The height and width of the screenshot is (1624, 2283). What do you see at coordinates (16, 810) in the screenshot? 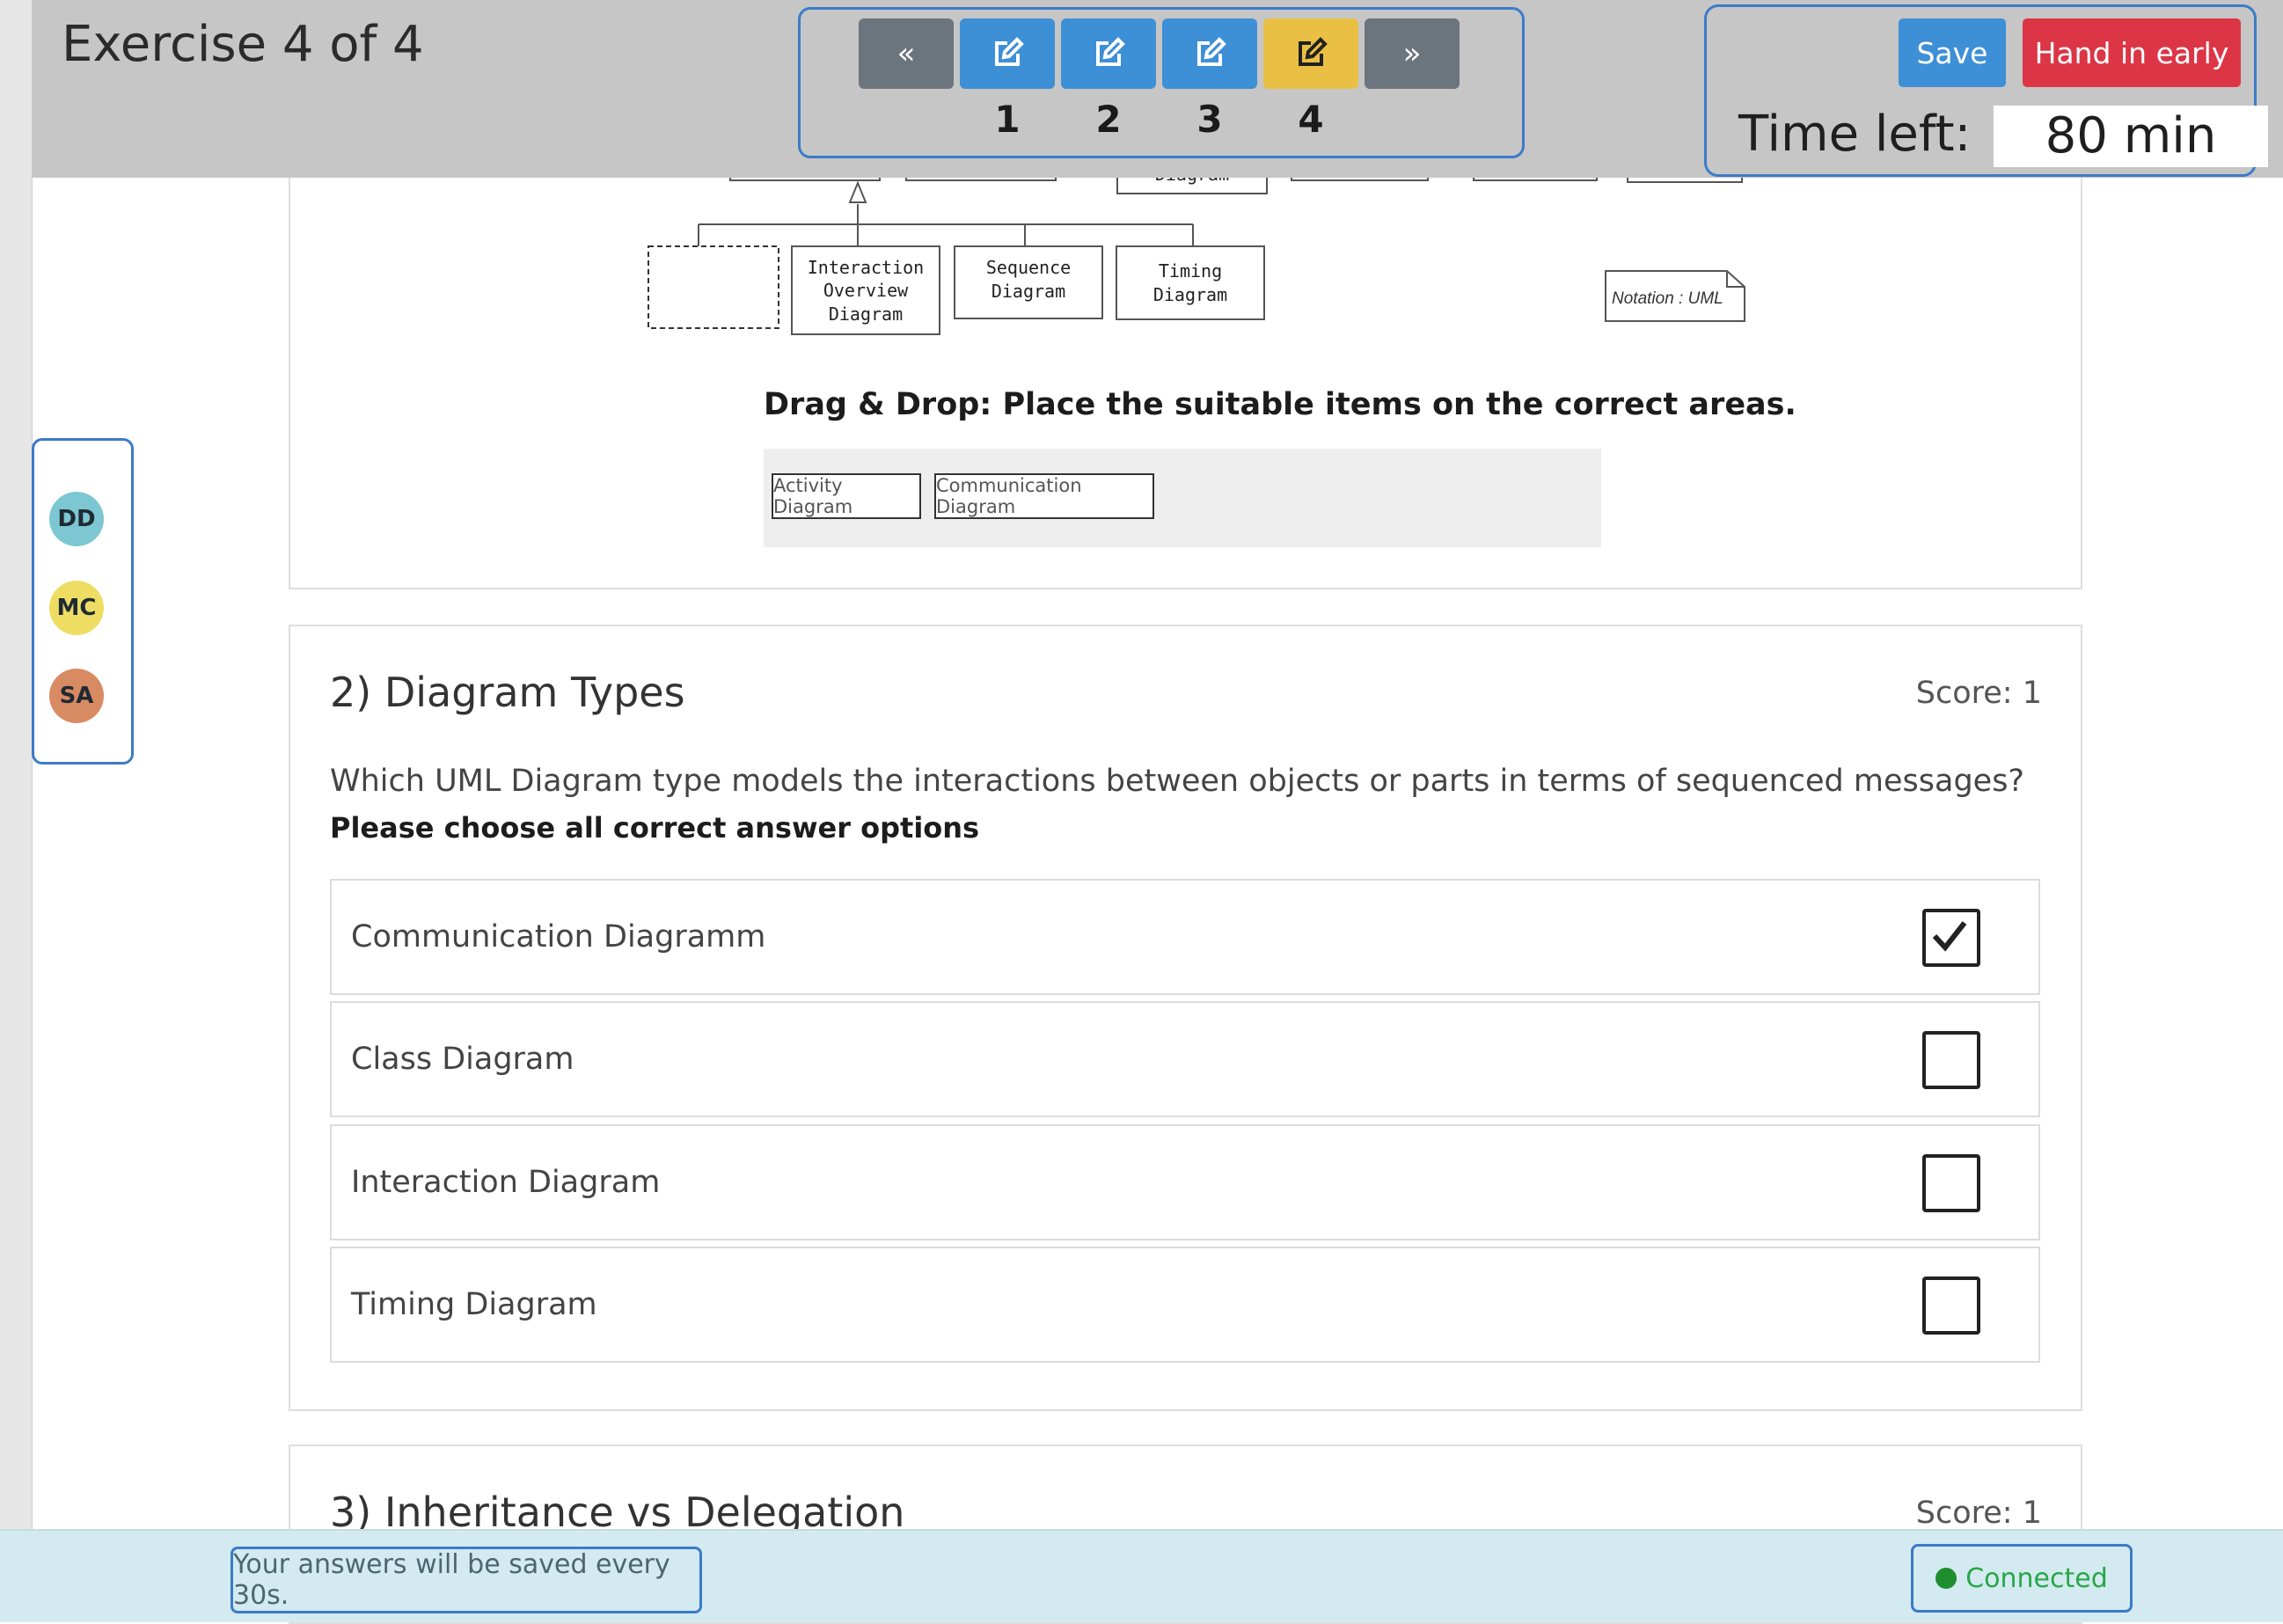
I see `left-rail` at bounding box center [16, 810].